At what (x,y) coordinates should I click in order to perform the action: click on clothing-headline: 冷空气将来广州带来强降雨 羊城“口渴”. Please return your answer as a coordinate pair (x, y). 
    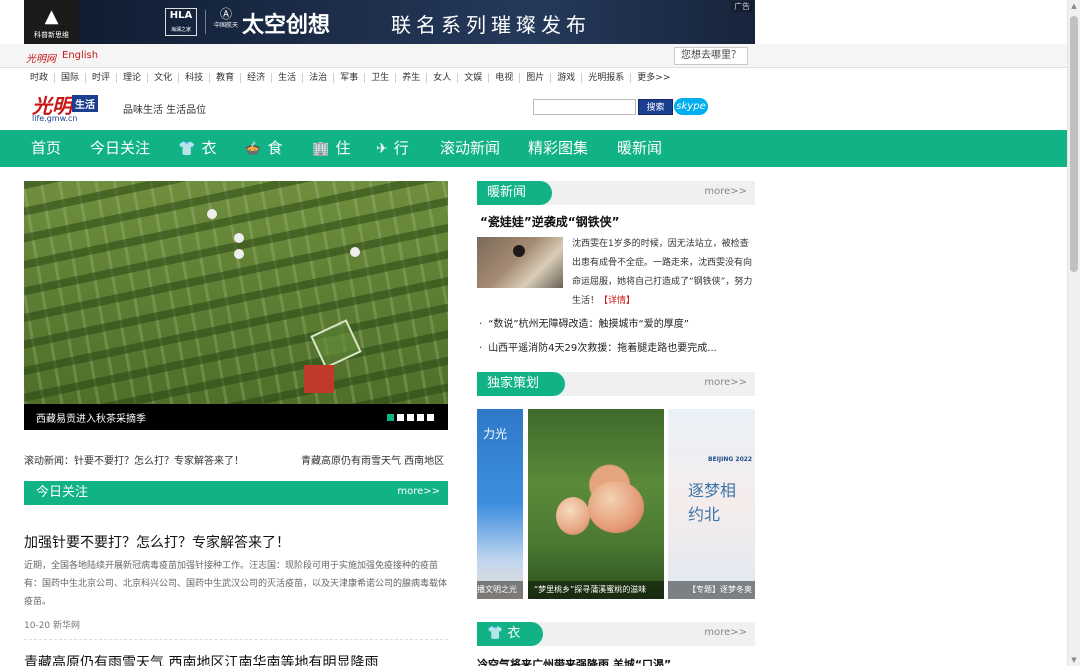
    Looking at the image, I should click on (574, 661).